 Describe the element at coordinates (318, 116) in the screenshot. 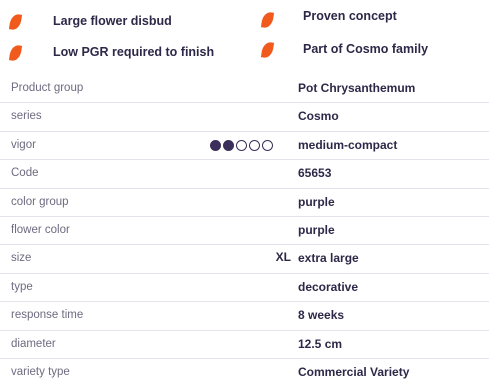

I see `spec-value: Cosmo` at that location.